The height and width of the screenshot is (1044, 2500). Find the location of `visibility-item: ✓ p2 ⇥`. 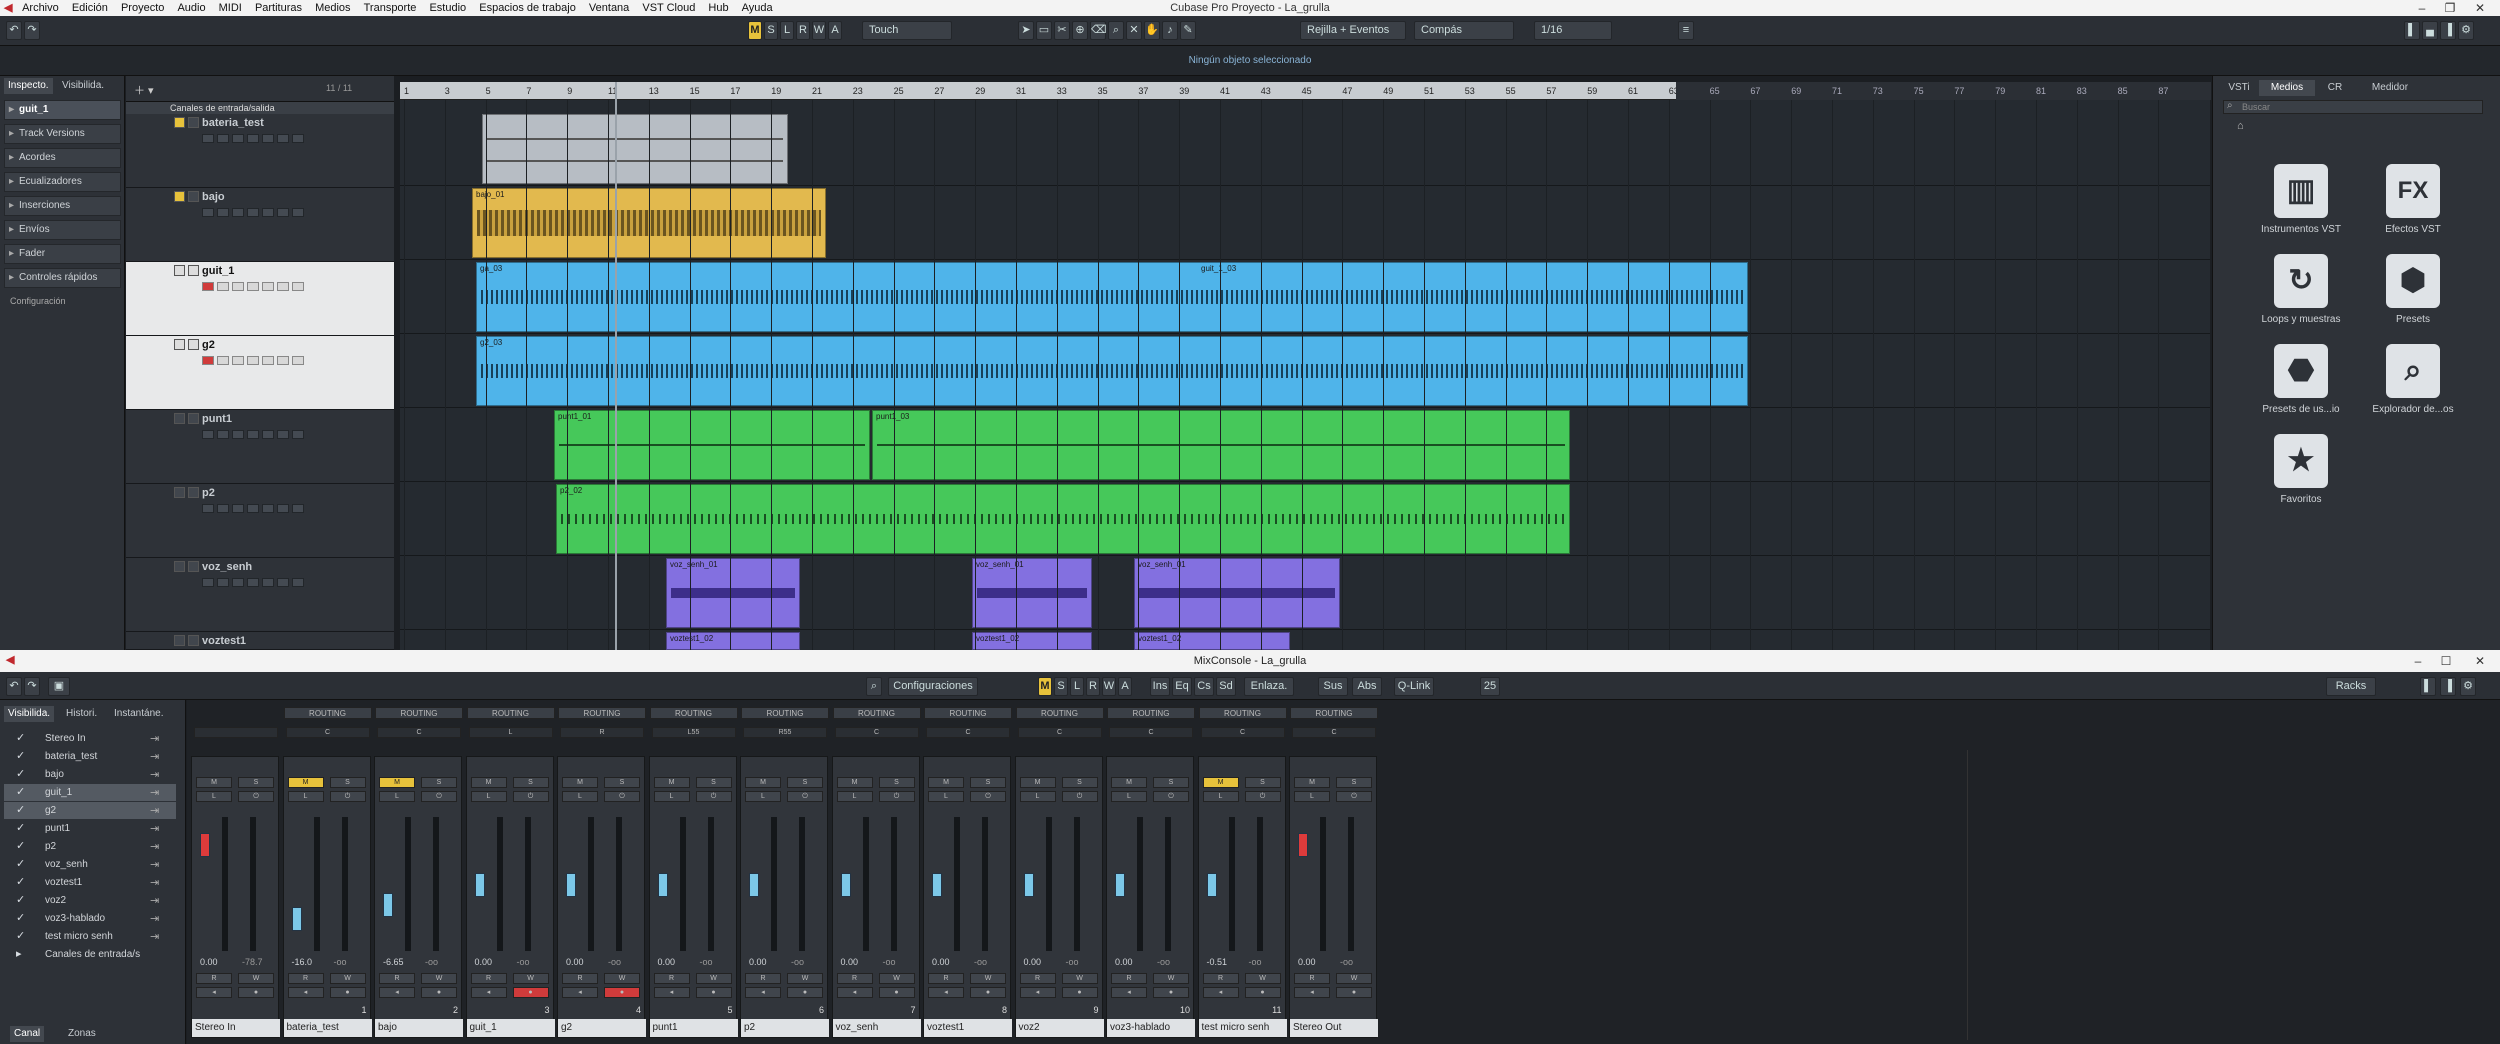

visibility-item: ✓ p2 ⇥ is located at coordinates (90, 846).